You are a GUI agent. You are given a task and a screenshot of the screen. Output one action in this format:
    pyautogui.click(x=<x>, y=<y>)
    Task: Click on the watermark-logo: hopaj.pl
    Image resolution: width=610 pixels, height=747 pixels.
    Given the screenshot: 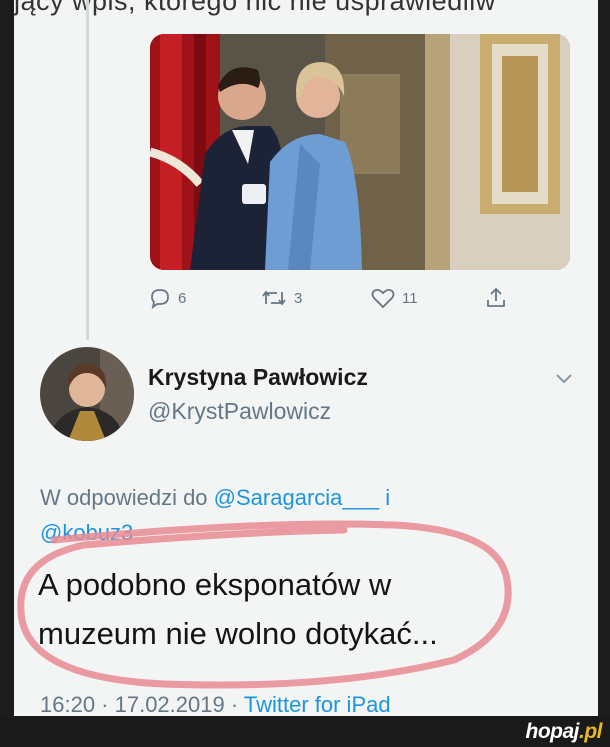 What is the action you would take?
    pyautogui.click(x=564, y=732)
    